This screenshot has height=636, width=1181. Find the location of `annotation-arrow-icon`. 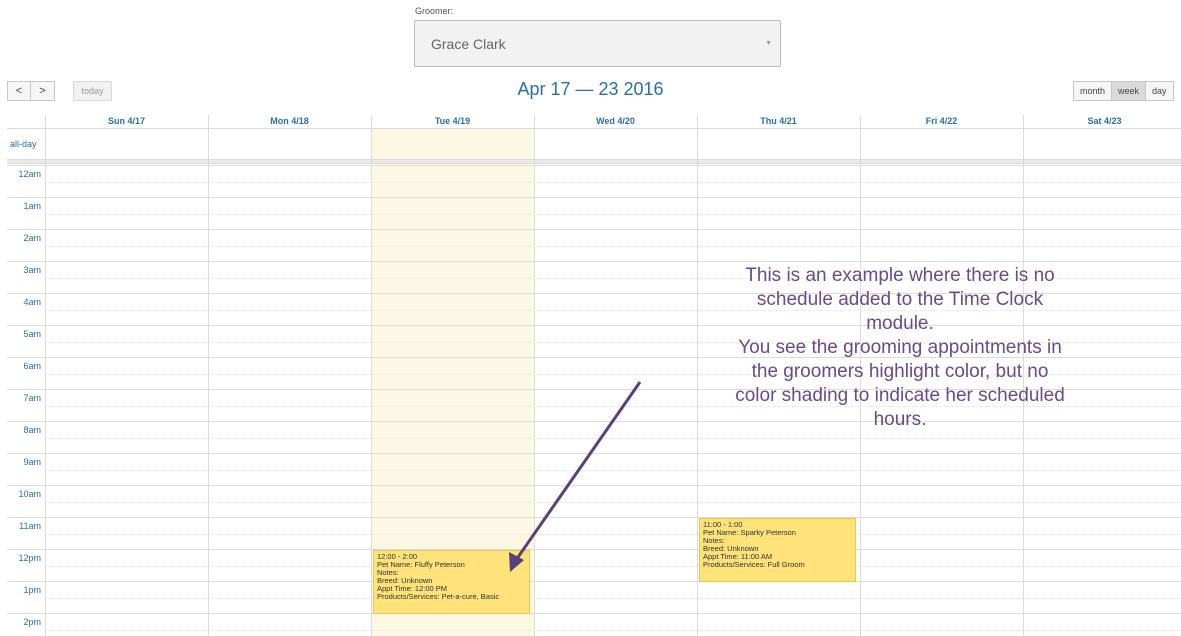

annotation-arrow-icon is located at coordinates (575, 476).